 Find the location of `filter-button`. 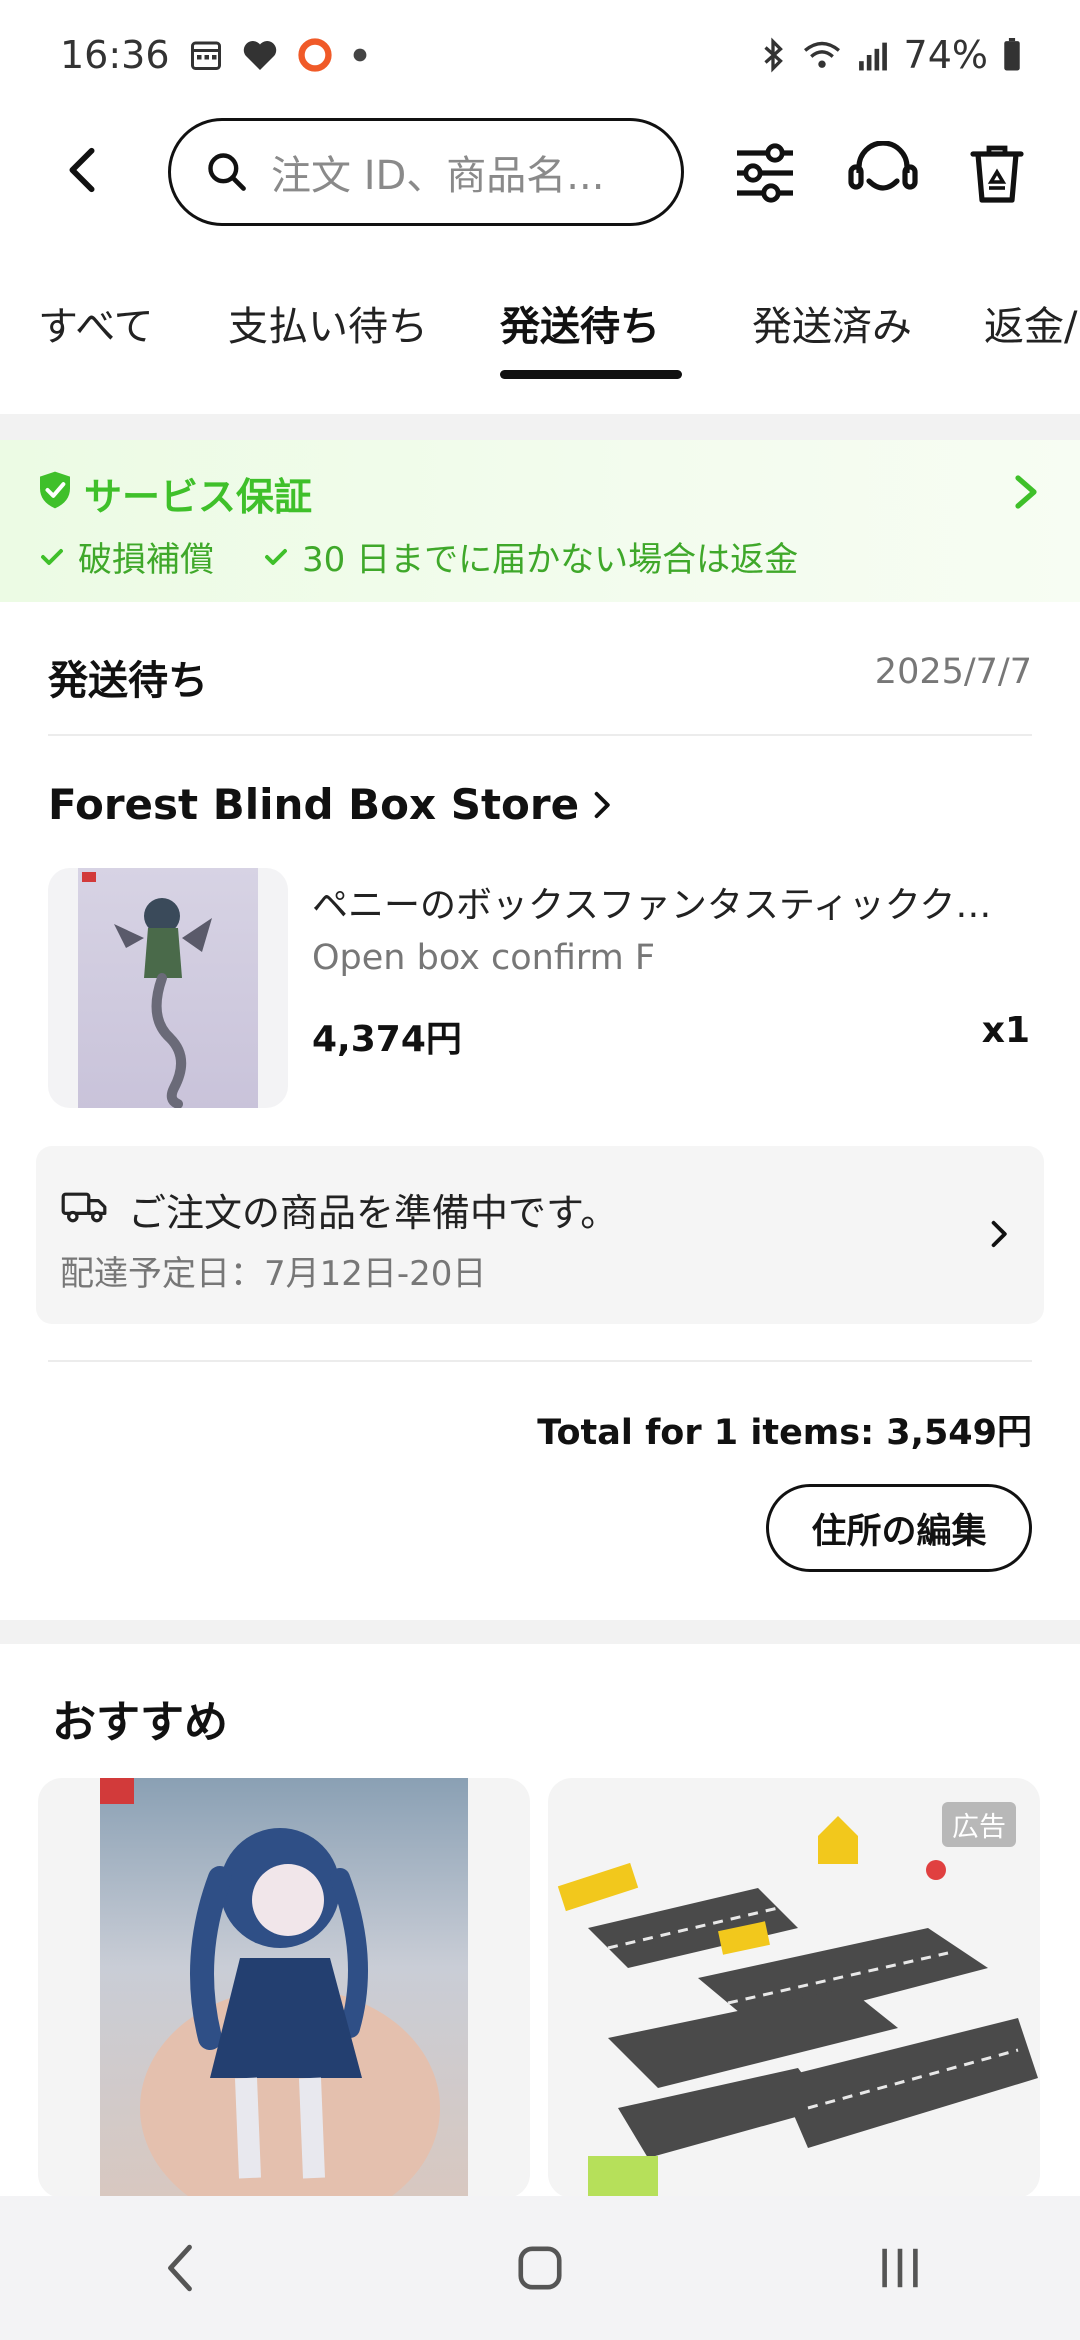

filter-button is located at coordinates (765, 173).